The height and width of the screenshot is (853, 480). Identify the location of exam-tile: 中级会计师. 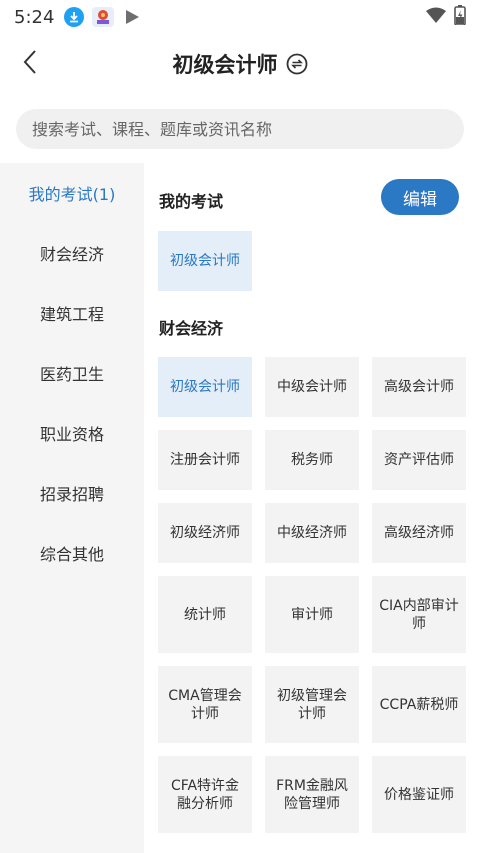
(312, 387).